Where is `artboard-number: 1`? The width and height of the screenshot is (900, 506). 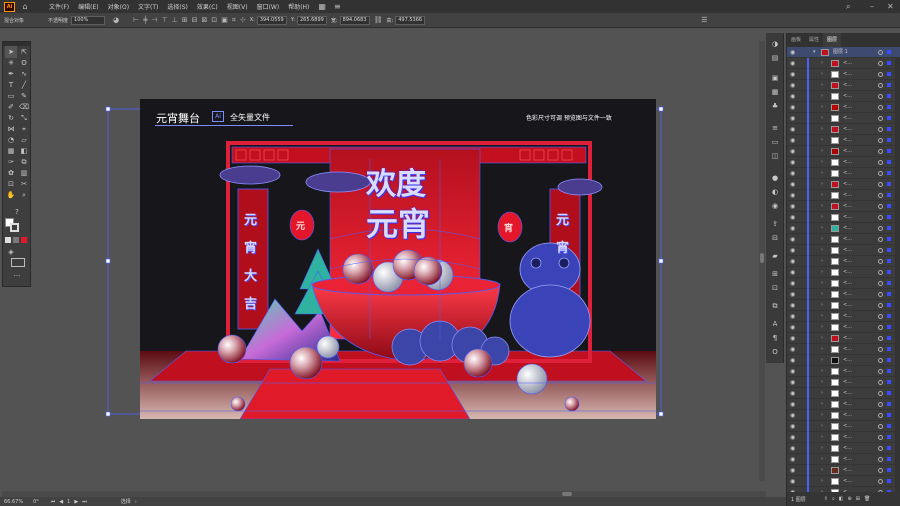 artboard-number: 1 is located at coordinates (68, 502).